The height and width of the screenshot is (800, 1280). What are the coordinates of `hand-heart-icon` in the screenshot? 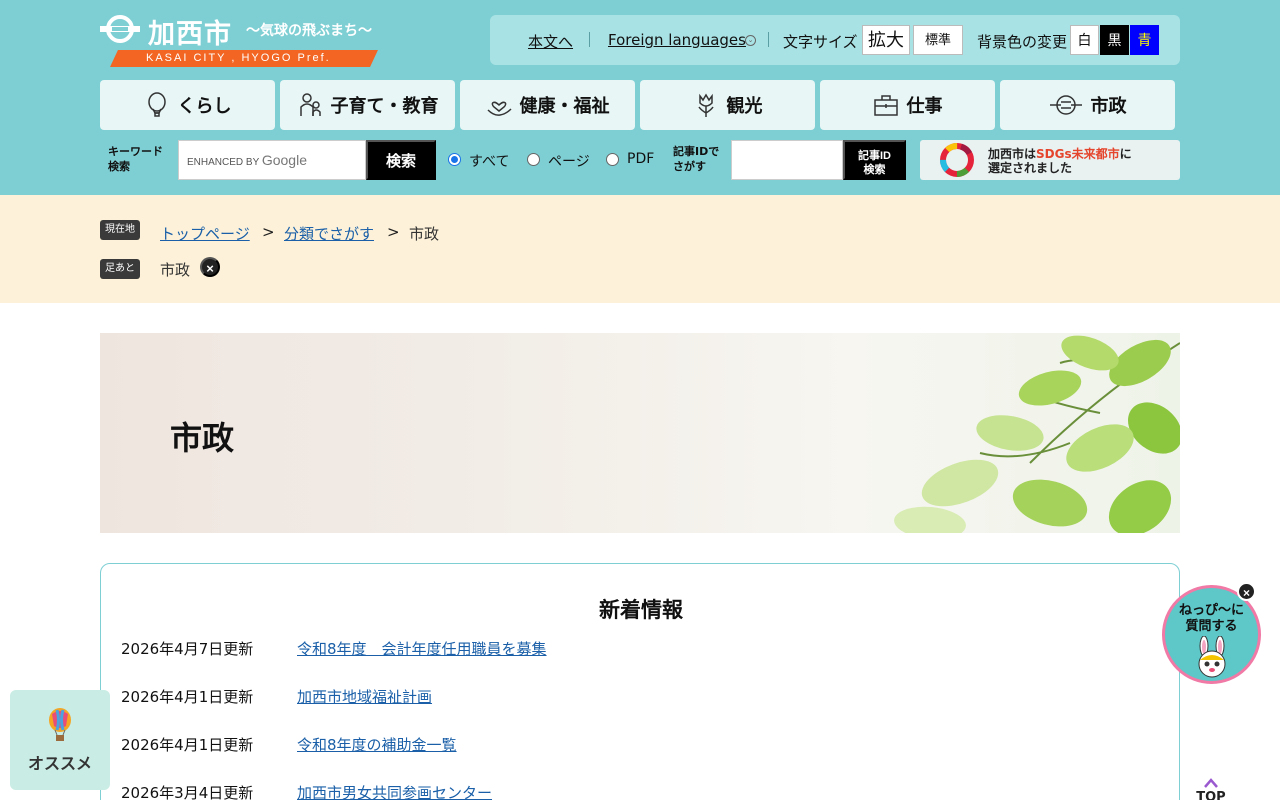 It's located at (499, 108).